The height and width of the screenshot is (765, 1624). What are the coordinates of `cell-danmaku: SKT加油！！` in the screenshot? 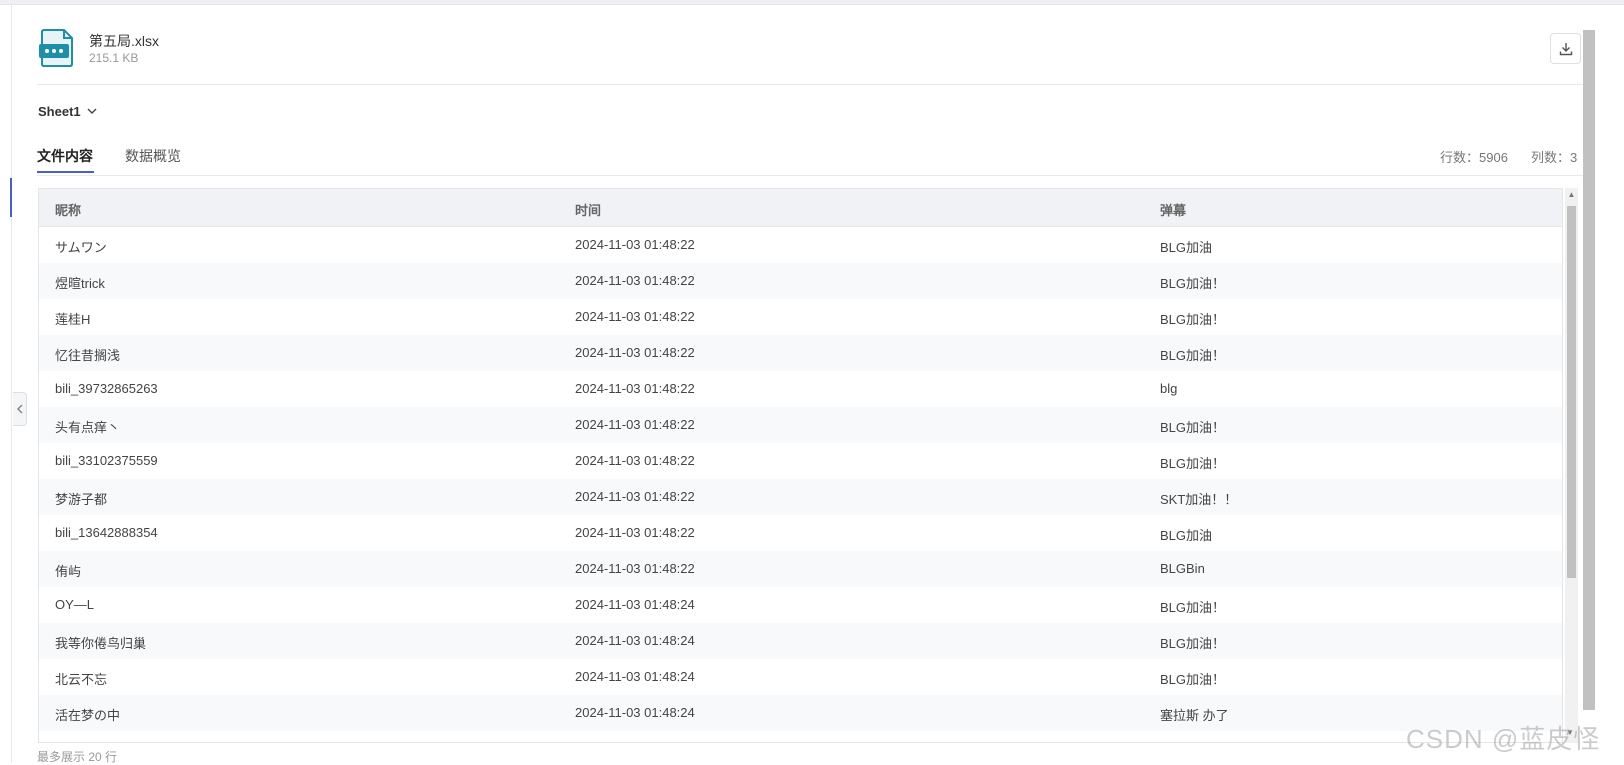 It's located at (1199, 499).